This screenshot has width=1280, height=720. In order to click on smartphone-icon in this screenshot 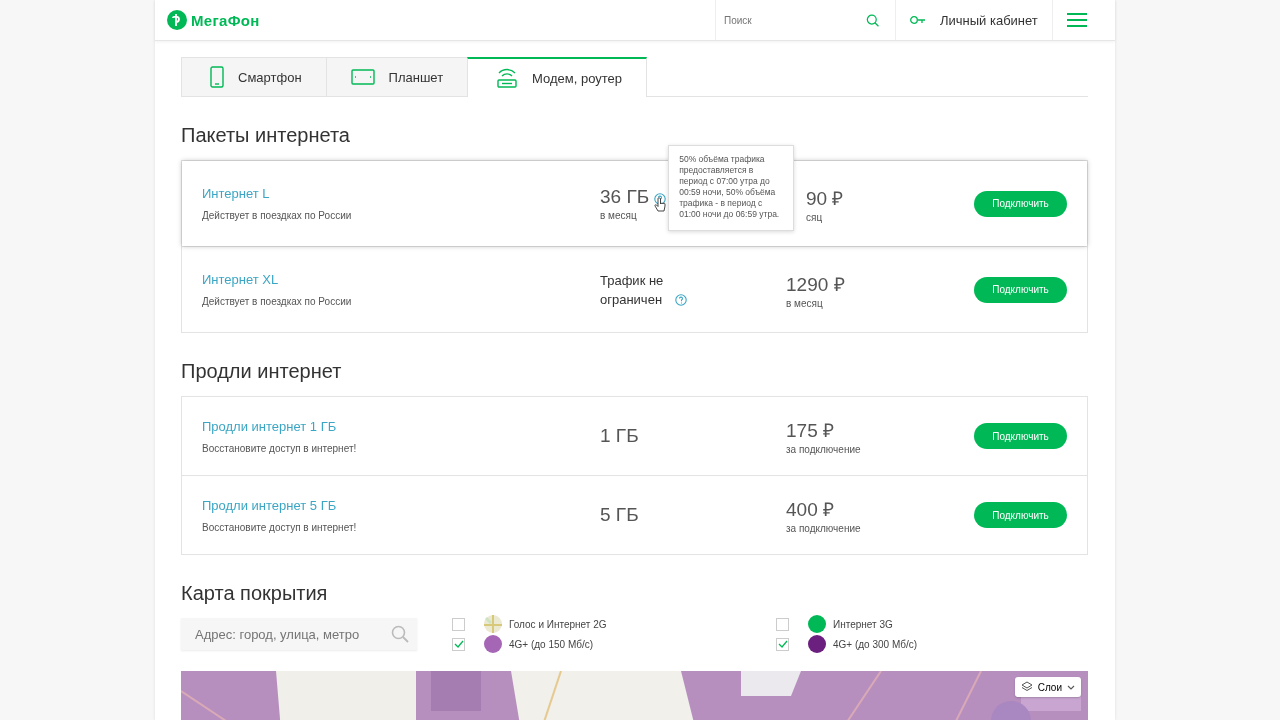, I will do `click(217, 77)`.